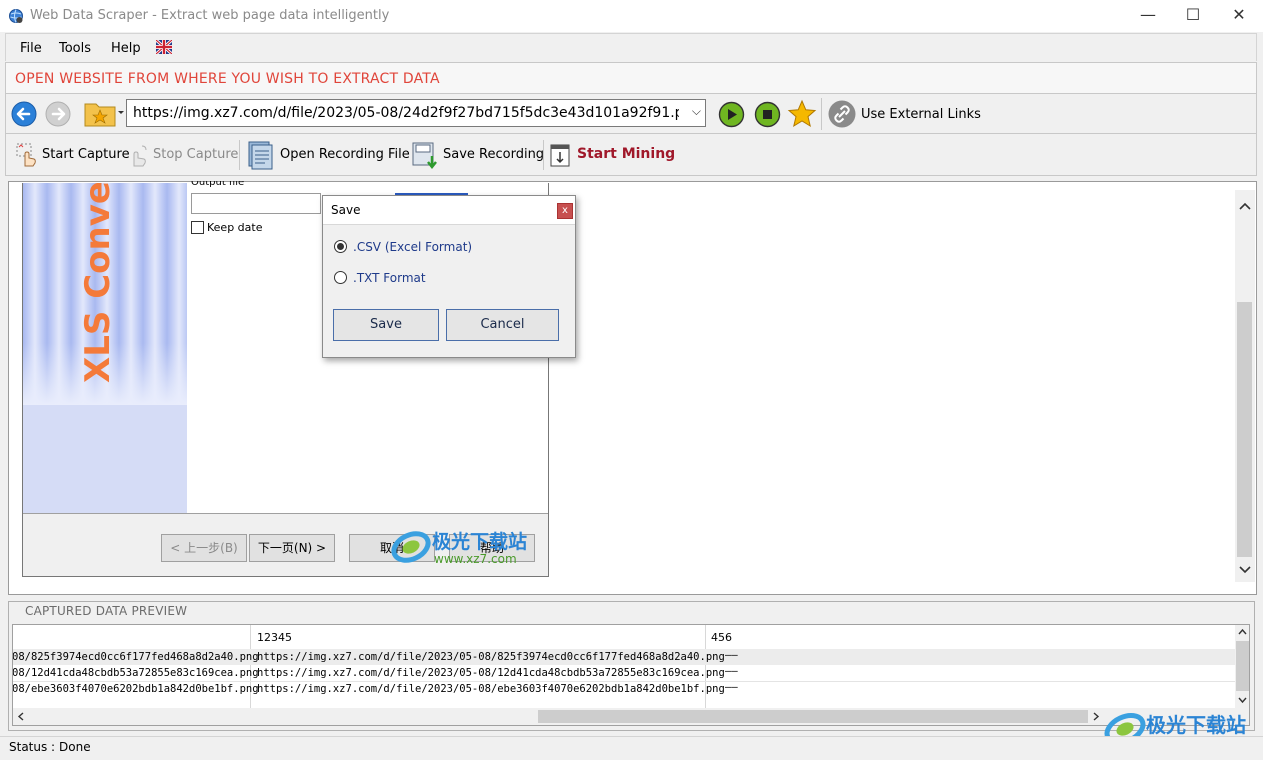 The width and height of the screenshot is (1263, 760). I want to click on vertical-scroll-thumb, so click(1244, 429).